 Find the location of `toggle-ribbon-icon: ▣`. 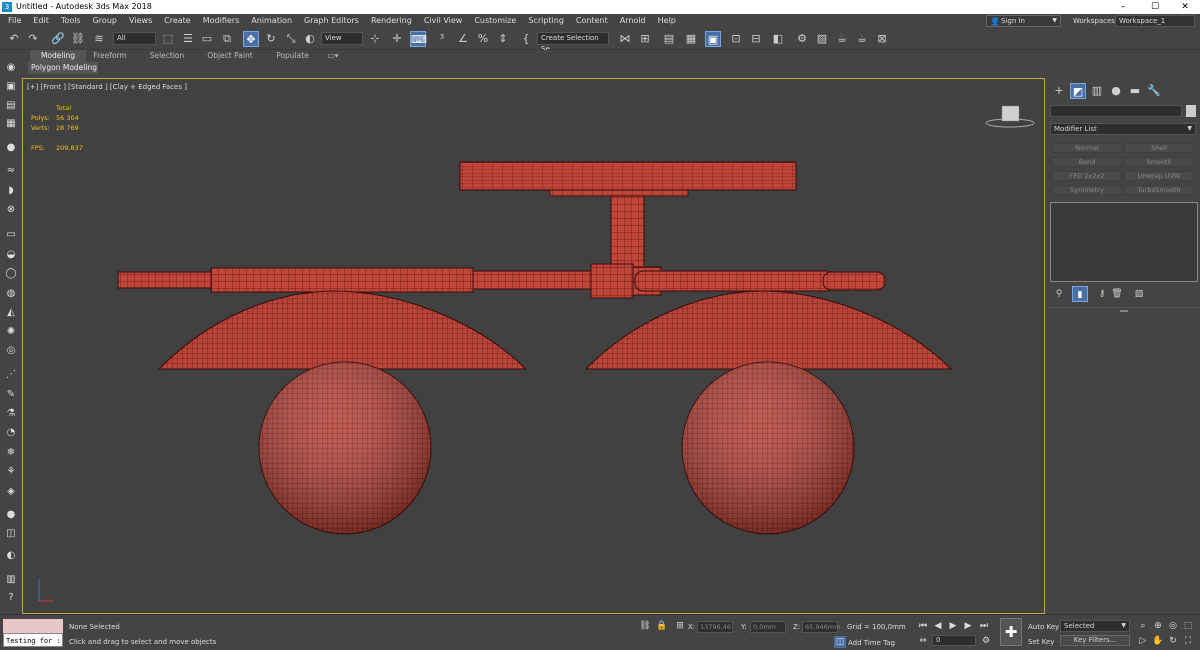

toggle-ribbon-icon: ▣ is located at coordinates (713, 39).